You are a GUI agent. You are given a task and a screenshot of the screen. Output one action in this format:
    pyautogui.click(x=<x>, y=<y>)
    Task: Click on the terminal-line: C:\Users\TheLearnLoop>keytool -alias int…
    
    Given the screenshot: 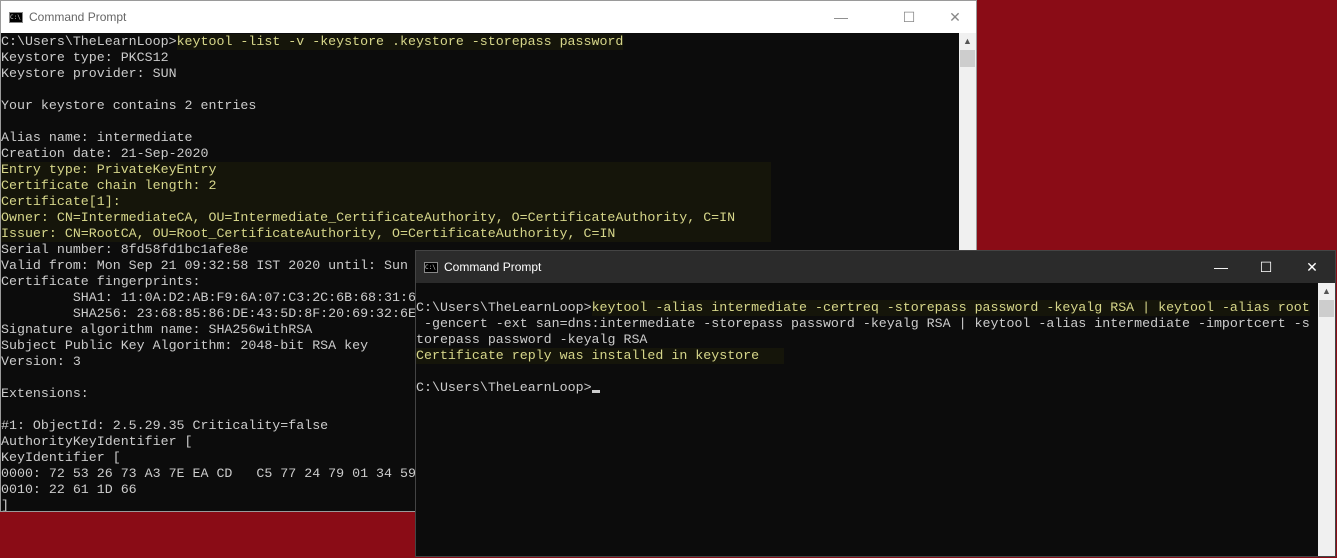 What is the action you would take?
    pyautogui.click(x=867, y=308)
    